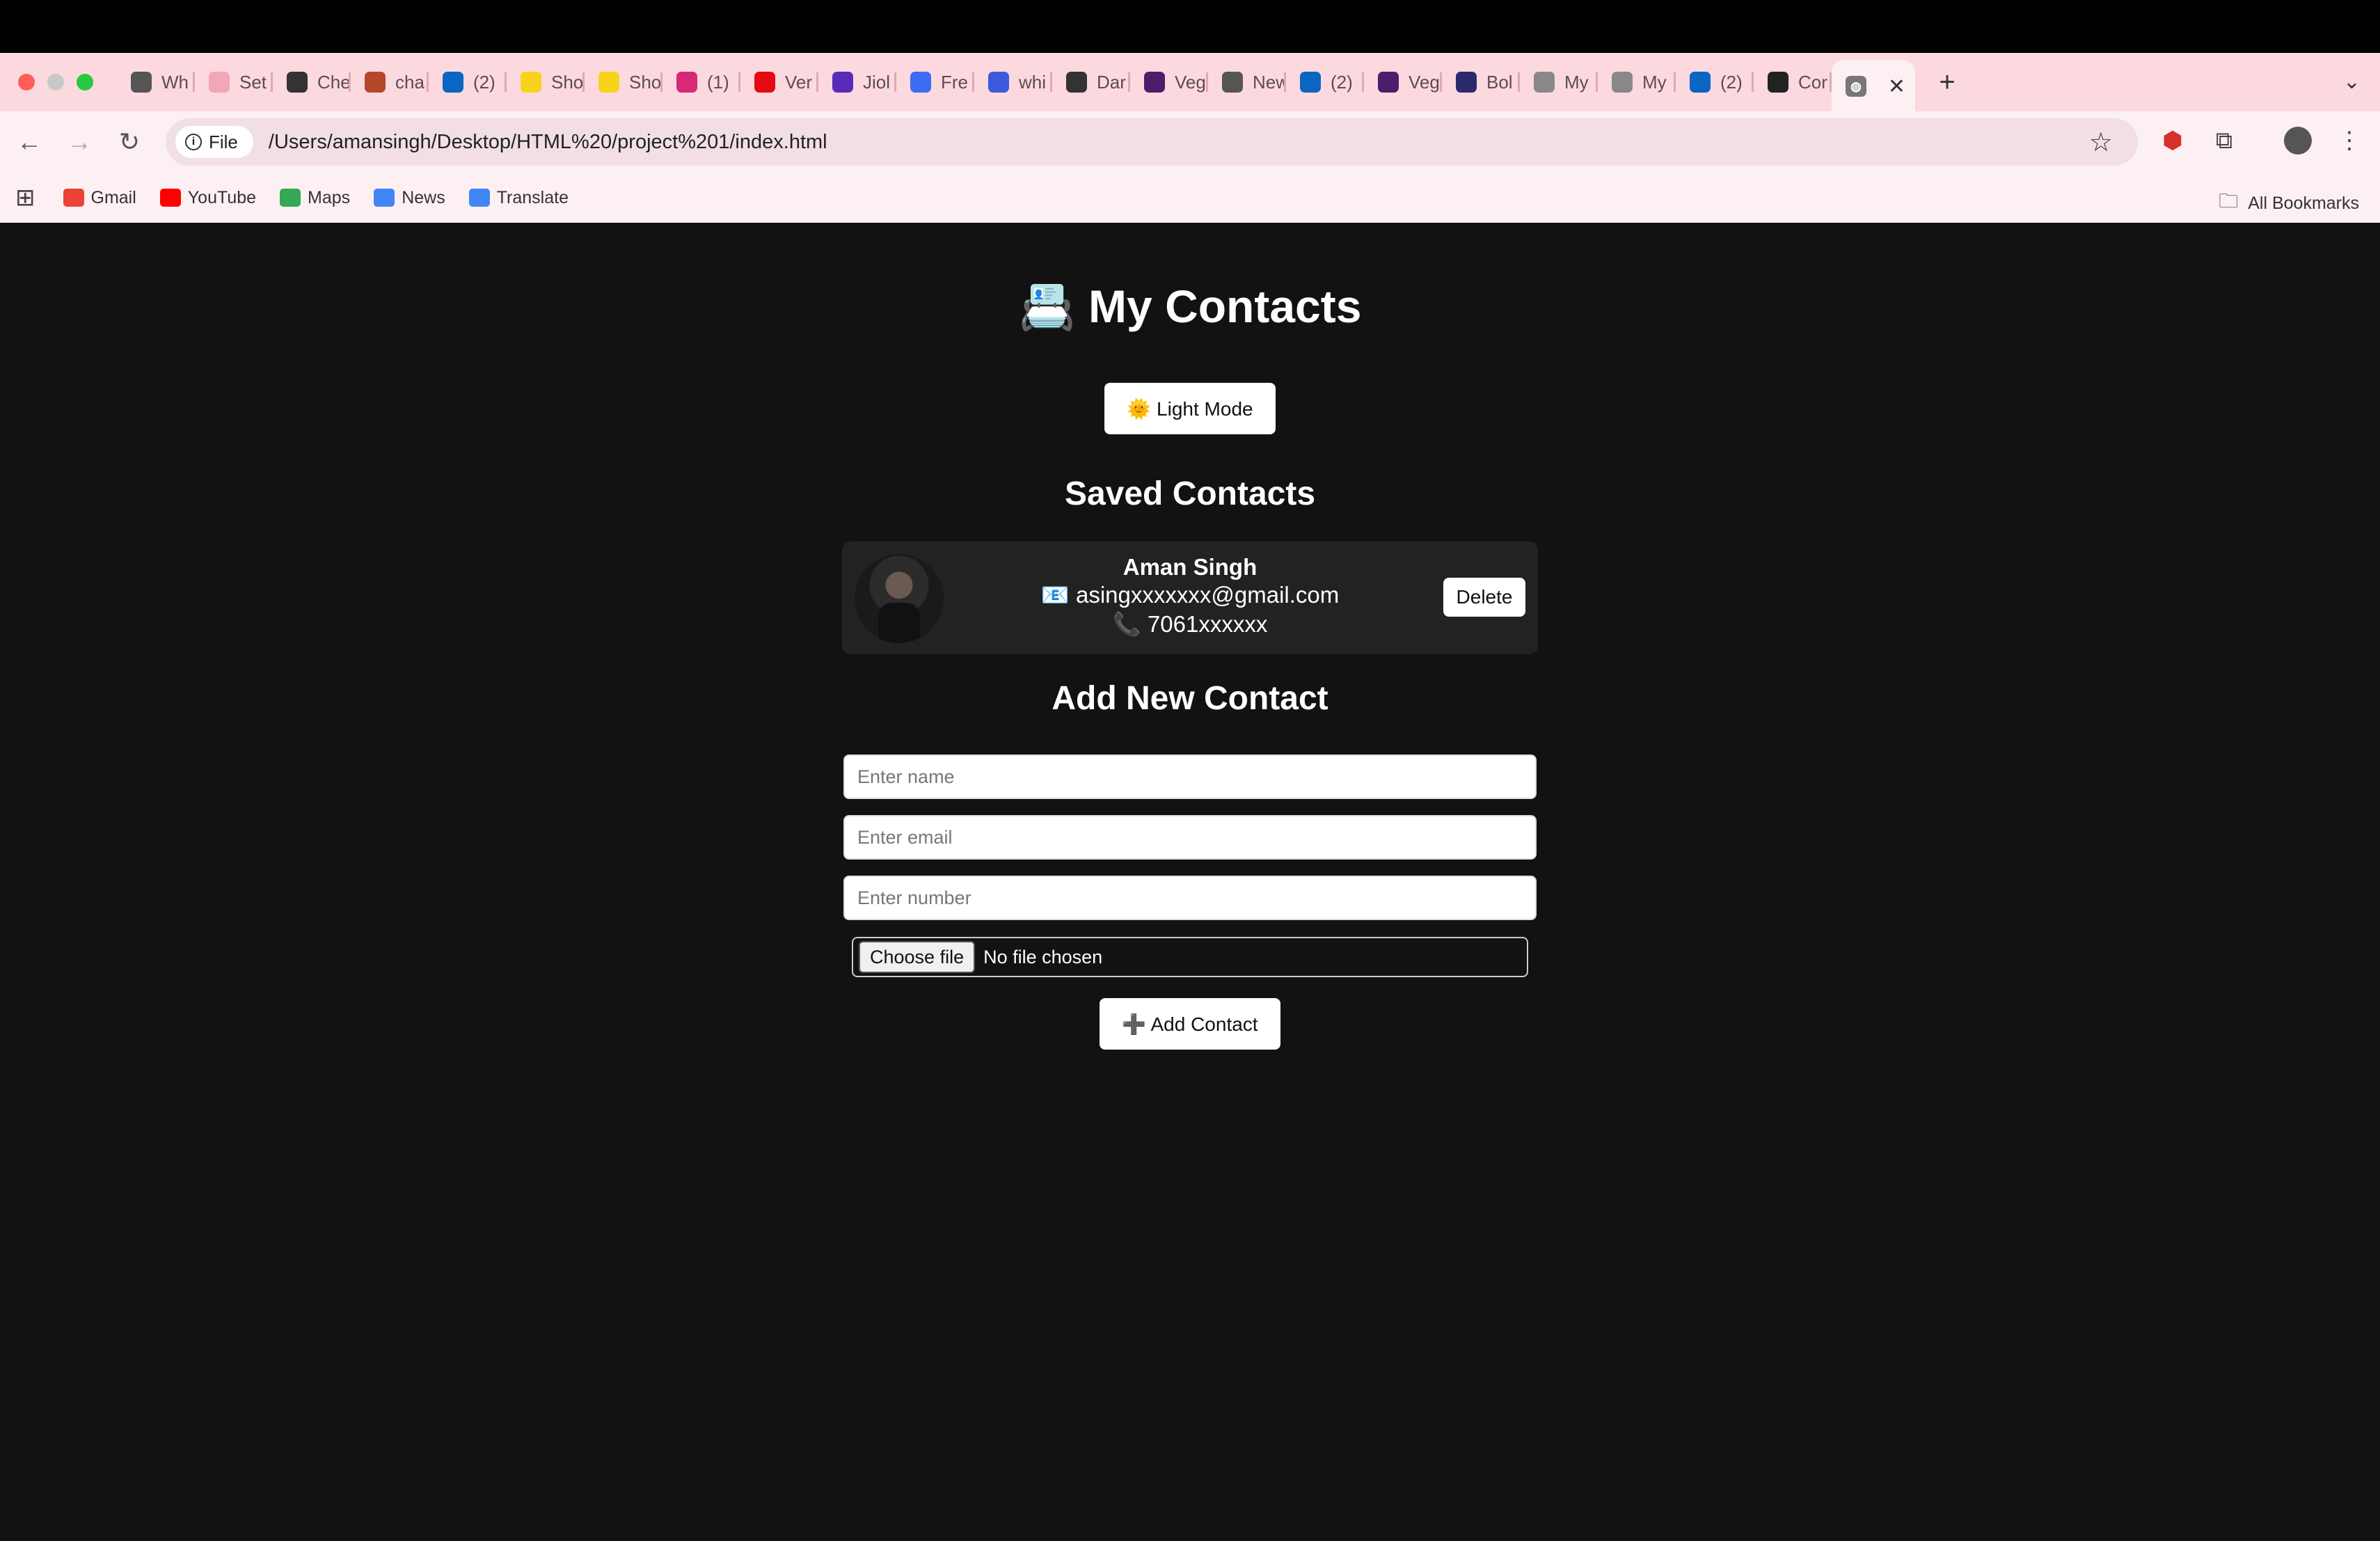  Describe the element at coordinates (546, 82) in the screenshot. I see `tab-5: Sho` at that location.